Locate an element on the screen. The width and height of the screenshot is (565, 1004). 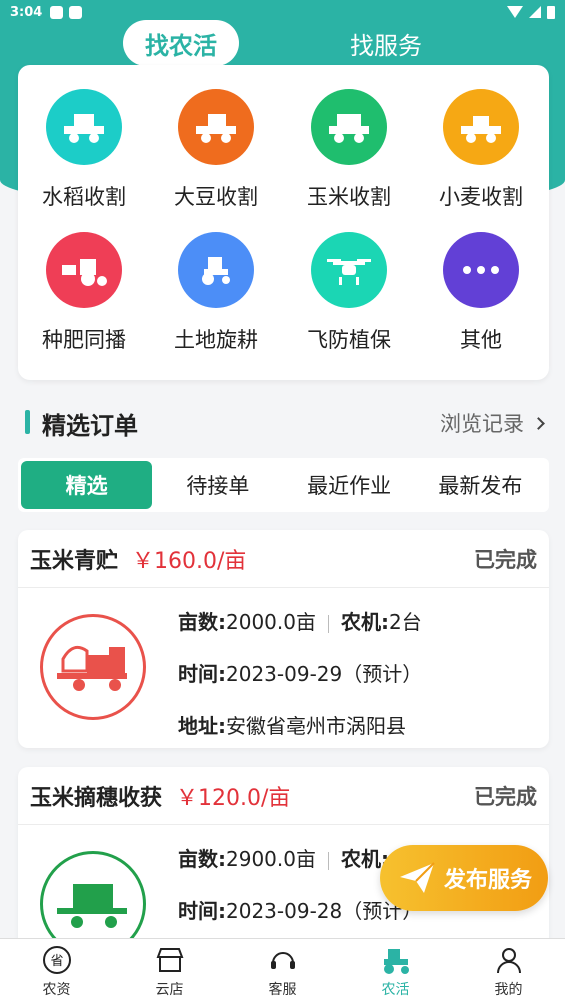
category-label: 玉米收割 is located at coordinates (349, 197).